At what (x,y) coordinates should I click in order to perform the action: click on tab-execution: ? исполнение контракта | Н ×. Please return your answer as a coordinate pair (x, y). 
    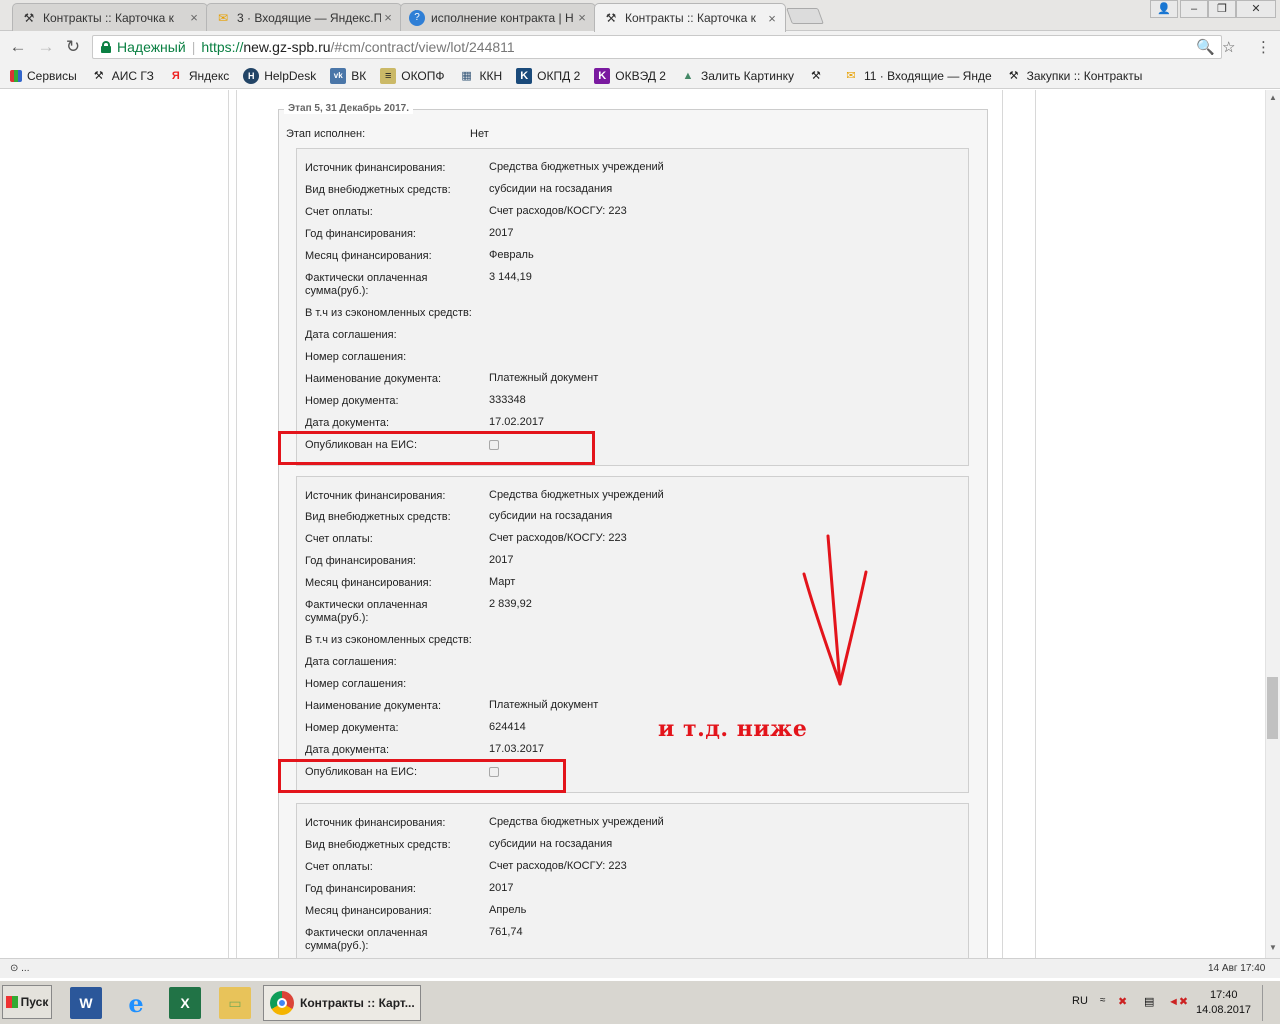
    Looking at the image, I should click on (498, 17).